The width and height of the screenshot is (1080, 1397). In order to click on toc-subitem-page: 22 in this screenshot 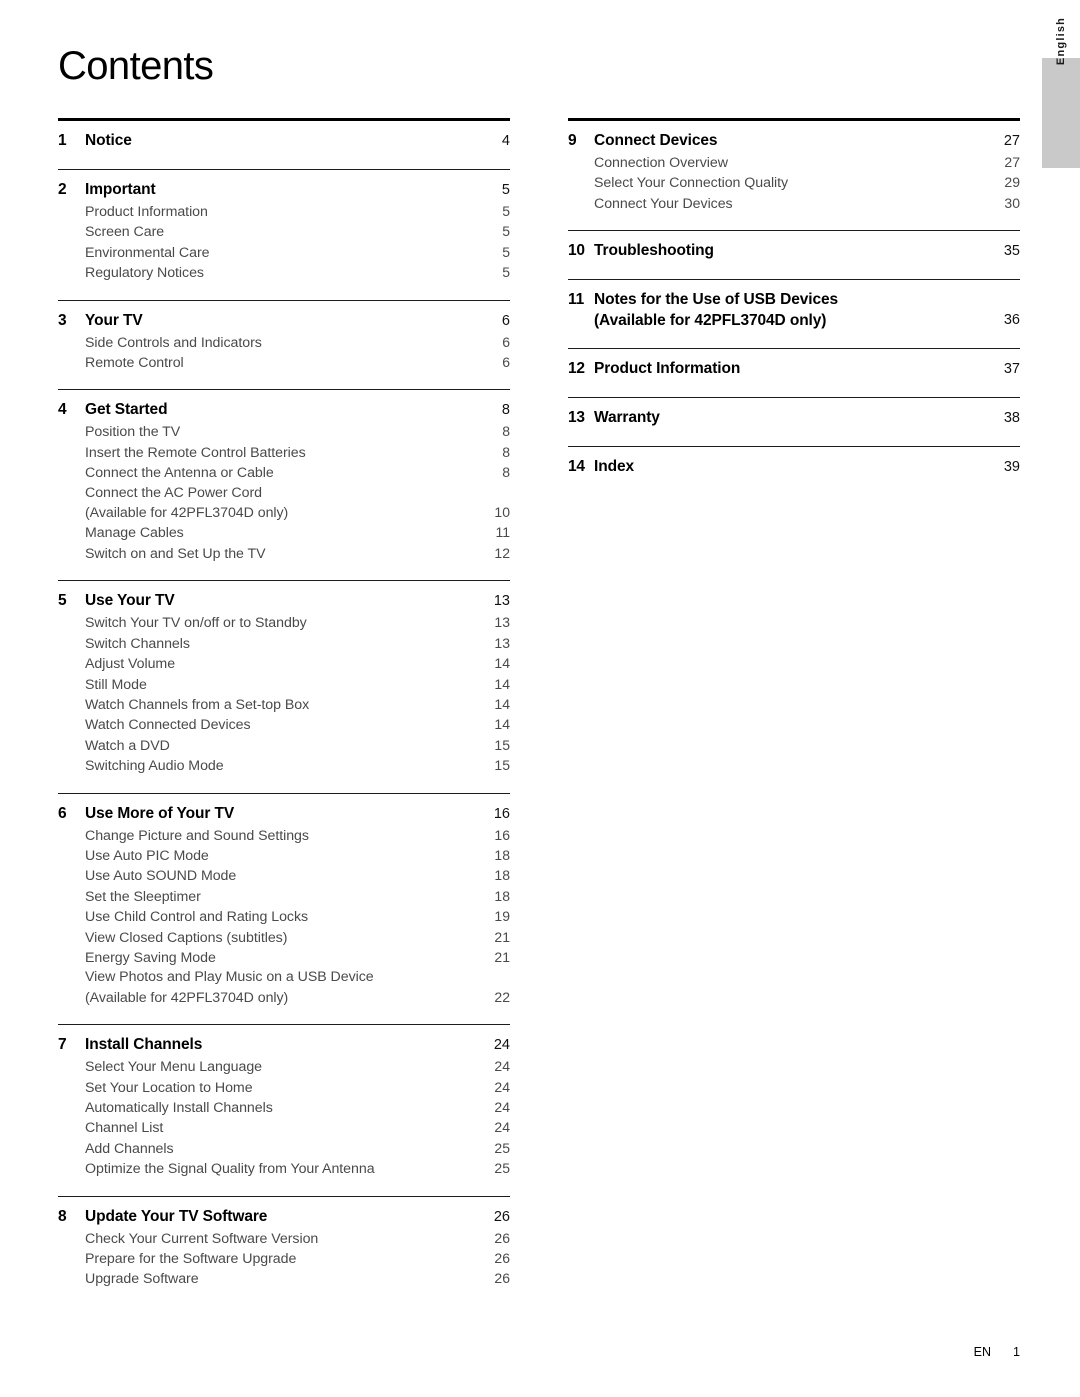, I will do `click(502, 996)`.